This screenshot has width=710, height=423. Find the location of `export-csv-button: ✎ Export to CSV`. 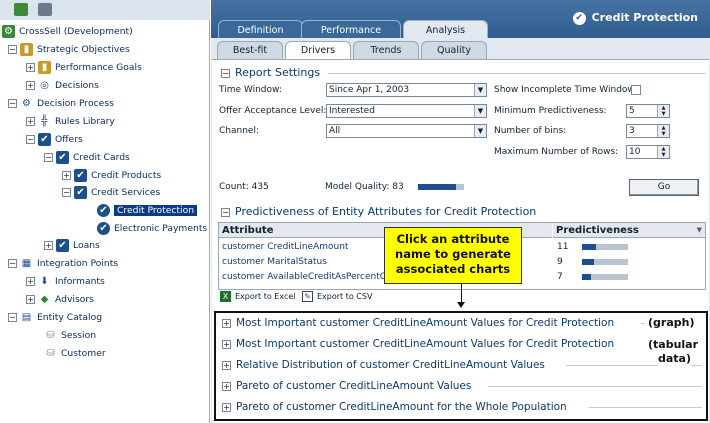

export-csv-button: ✎ Export to CSV is located at coordinates (337, 296).